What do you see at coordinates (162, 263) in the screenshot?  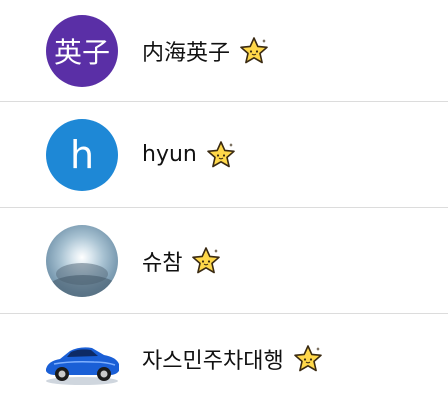 I see `contact-name: 슈참` at bounding box center [162, 263].